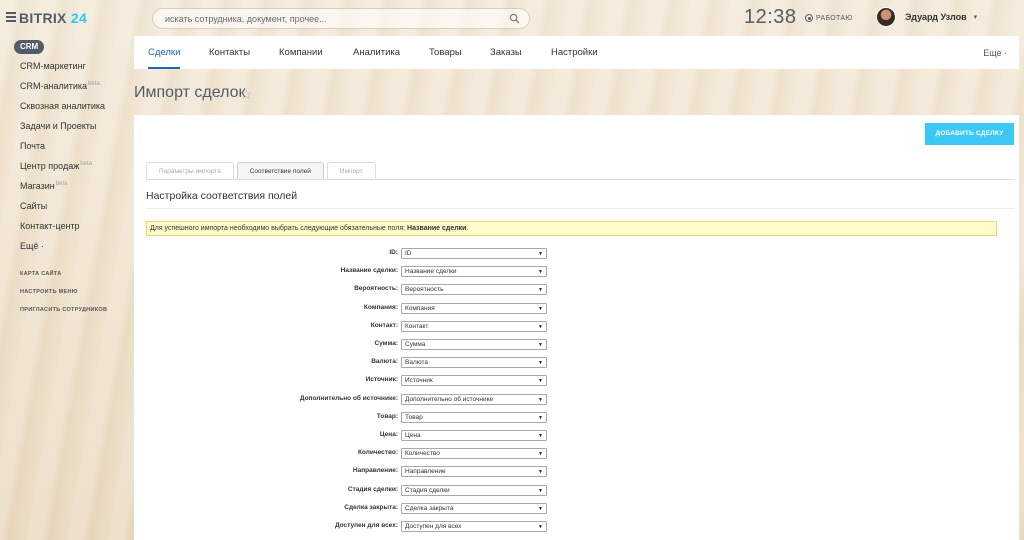 The image size is (1024, 540). I want to click on clock: 12:38, so click(770, 17).